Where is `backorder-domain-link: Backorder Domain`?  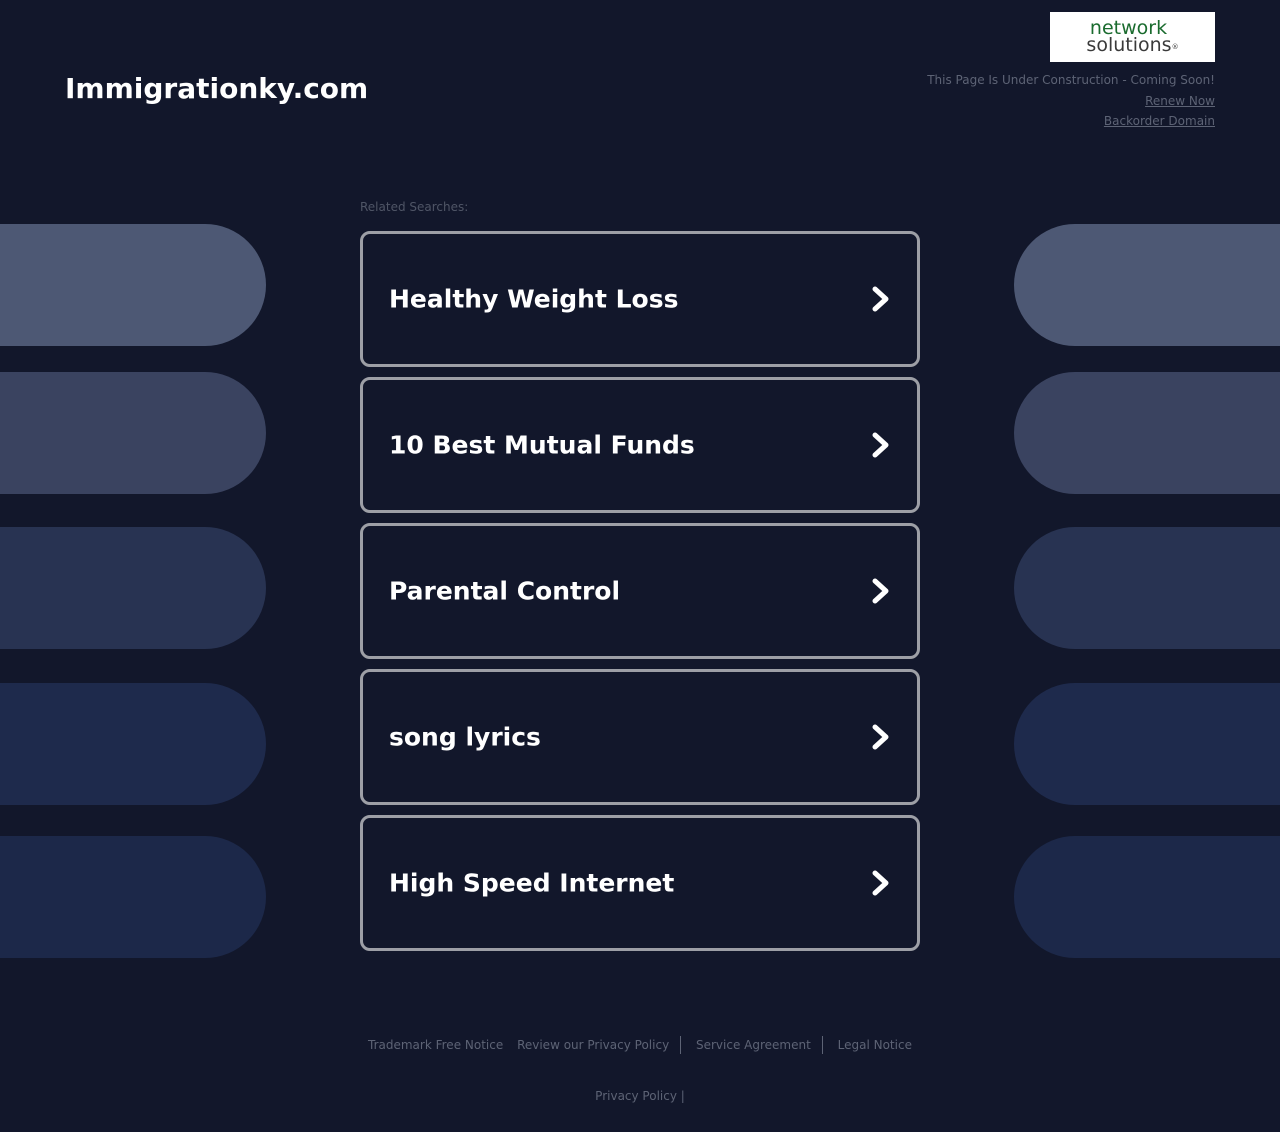
backorder-domain-link: Backorder Domain is located at coordinates (1159, 121).